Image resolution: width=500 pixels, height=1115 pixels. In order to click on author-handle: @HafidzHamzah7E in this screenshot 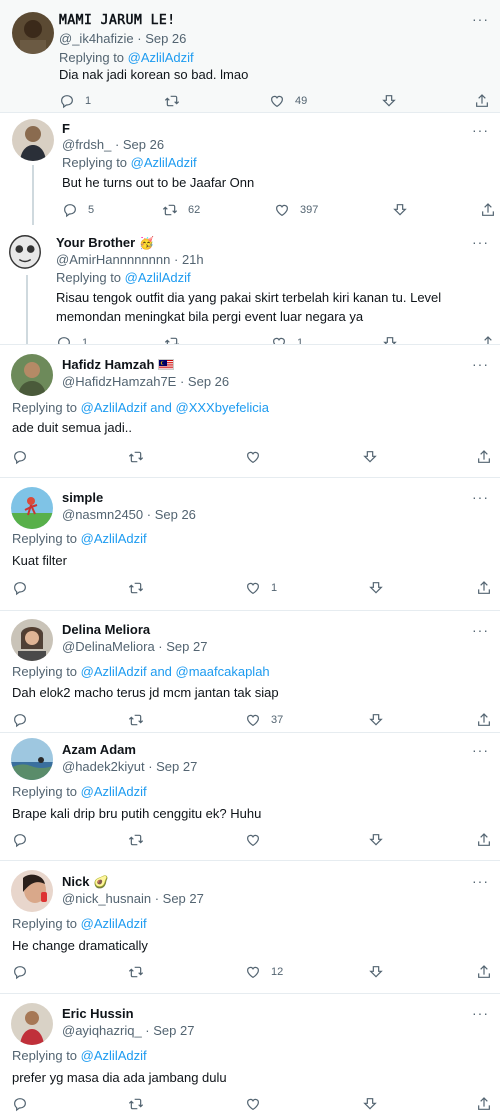, I will do `click(119, 381)`.